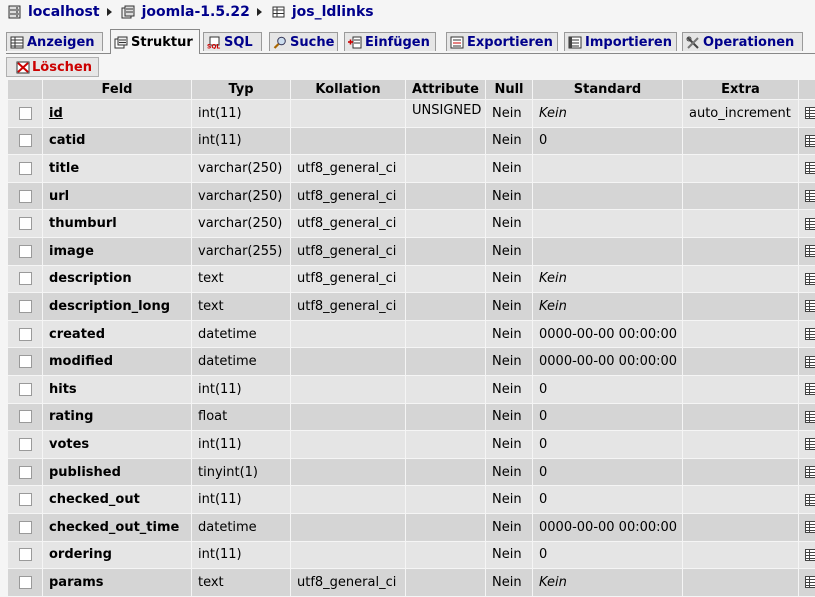  What do you see at coordinates (607, 389) in the screenshot?
I see `field-default: 0` at bounding box center [607, 389].